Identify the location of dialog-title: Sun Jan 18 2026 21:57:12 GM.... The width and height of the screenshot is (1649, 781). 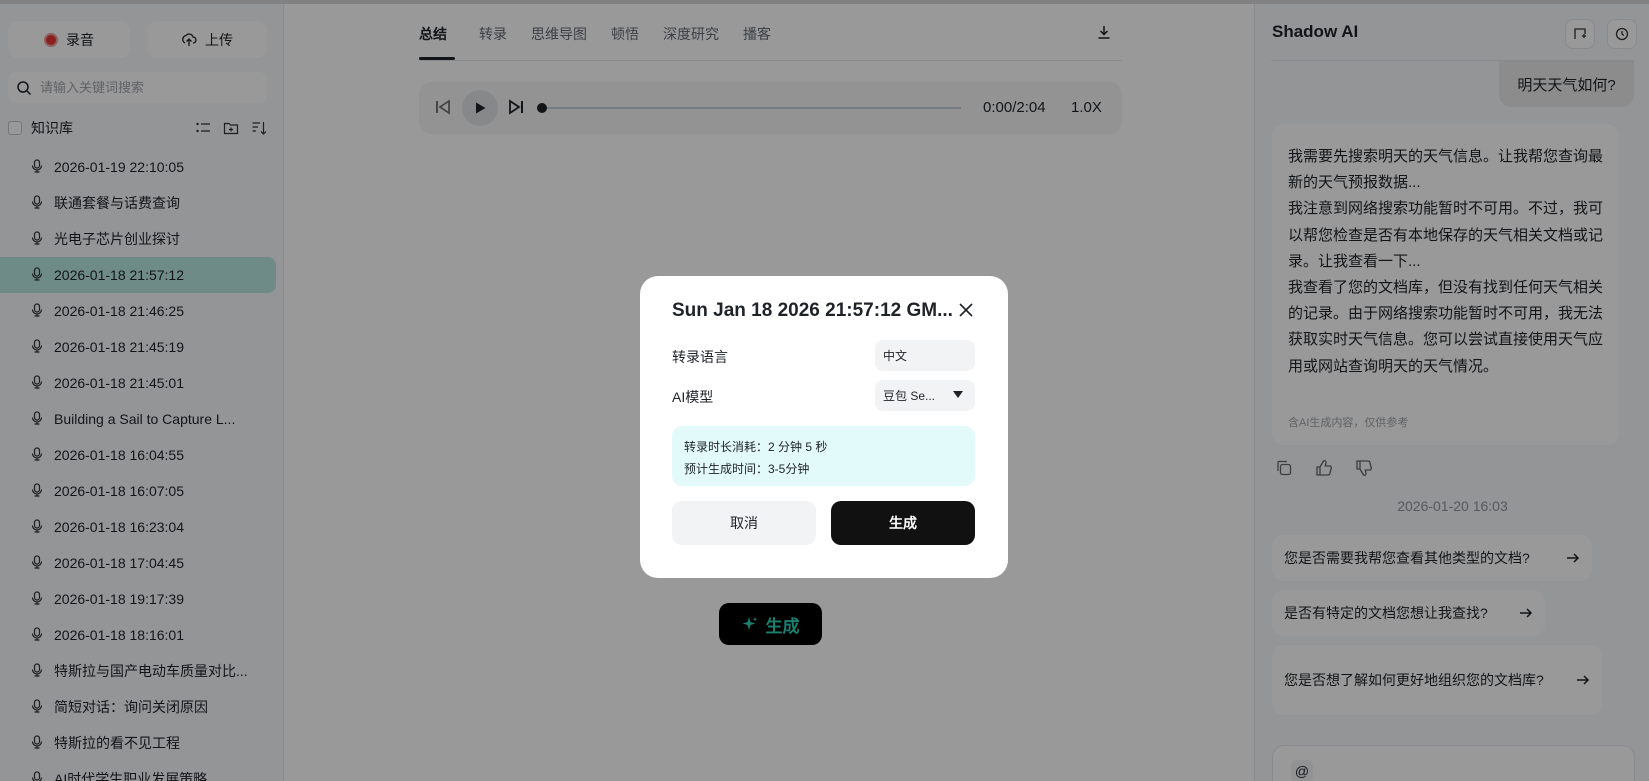
(812, 310).